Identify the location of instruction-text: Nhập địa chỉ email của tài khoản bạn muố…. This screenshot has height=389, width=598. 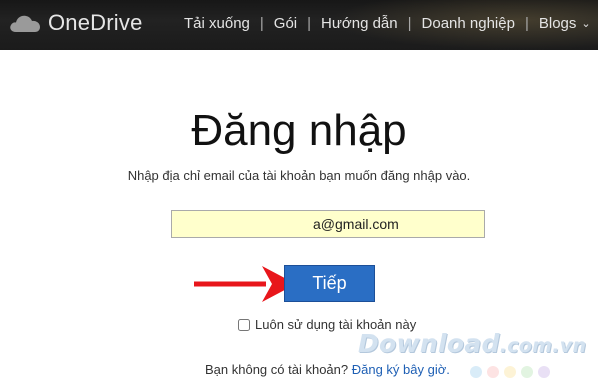
(299, 175).